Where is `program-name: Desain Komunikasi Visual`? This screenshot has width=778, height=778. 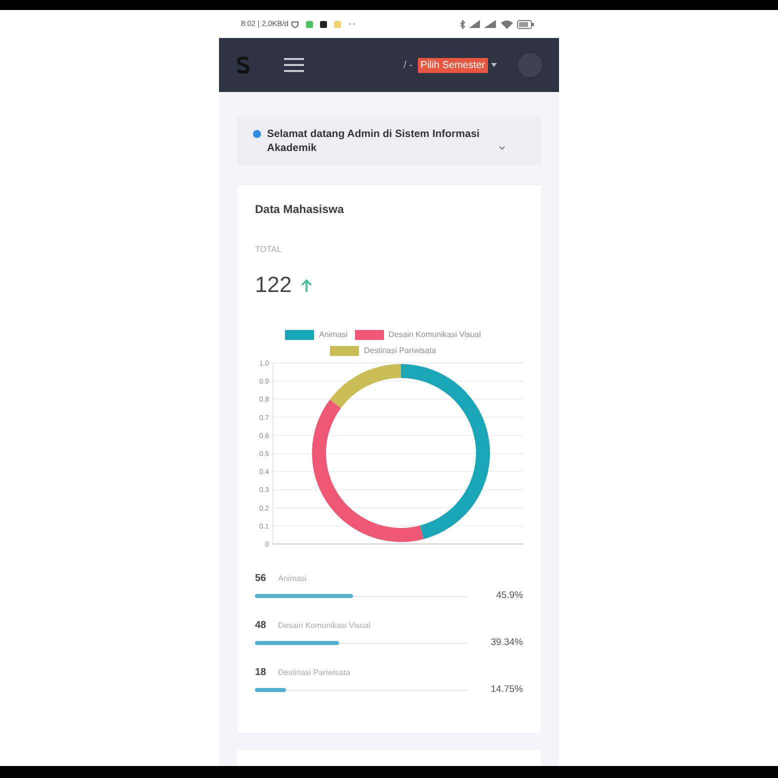 program-name: Desain Komunikasi Visual is located at coordinates (324, 626).